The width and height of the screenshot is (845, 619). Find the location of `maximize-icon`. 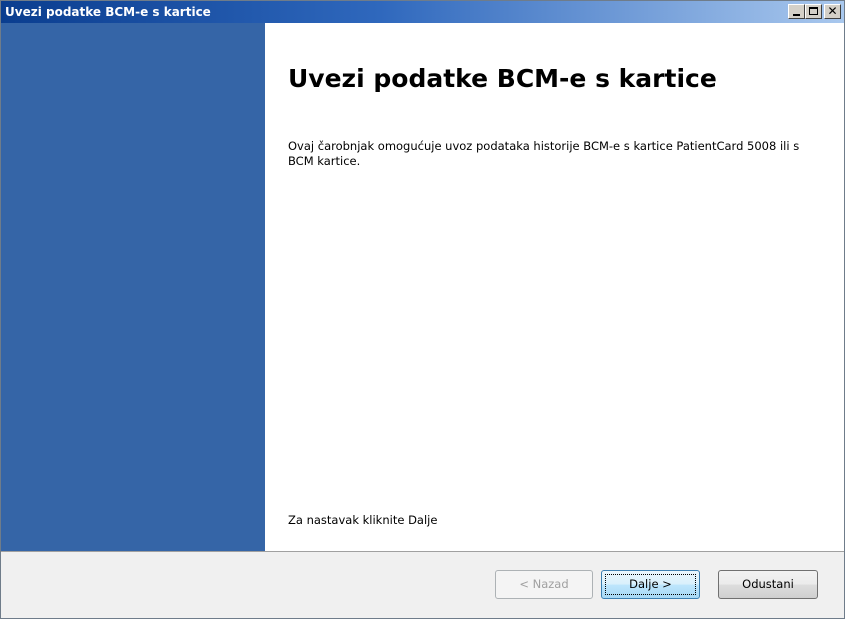

maximize-icon is located at coordinates (813, 11).